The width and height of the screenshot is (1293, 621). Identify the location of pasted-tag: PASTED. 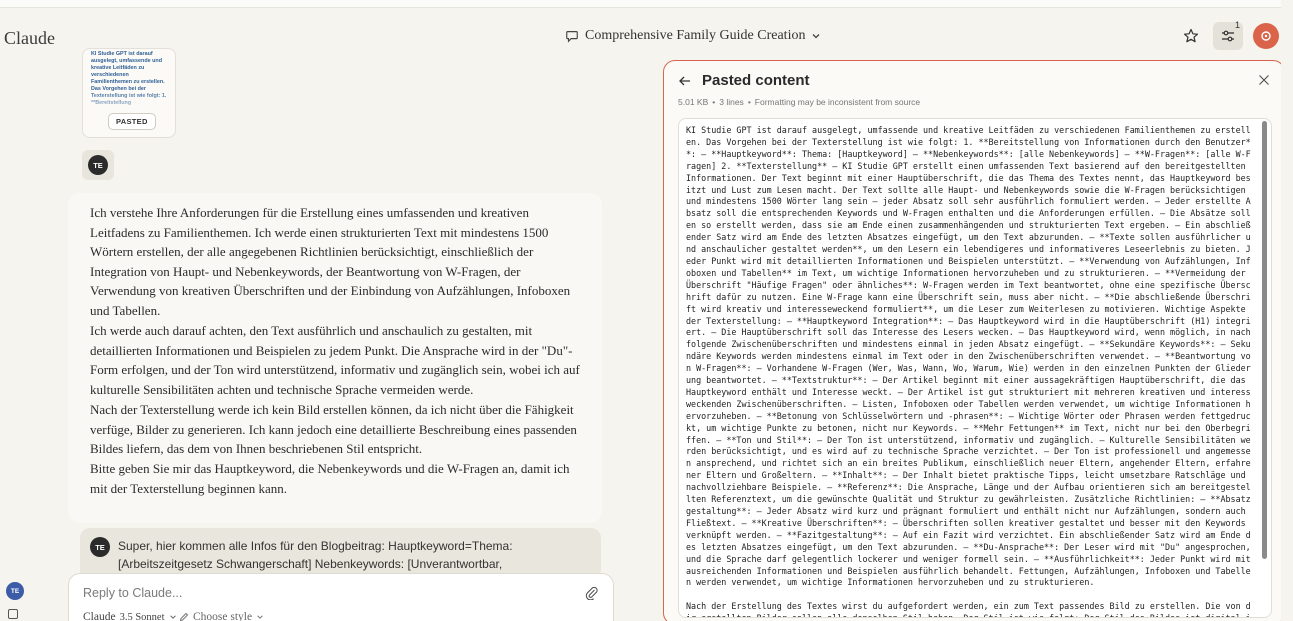
(132, 121).